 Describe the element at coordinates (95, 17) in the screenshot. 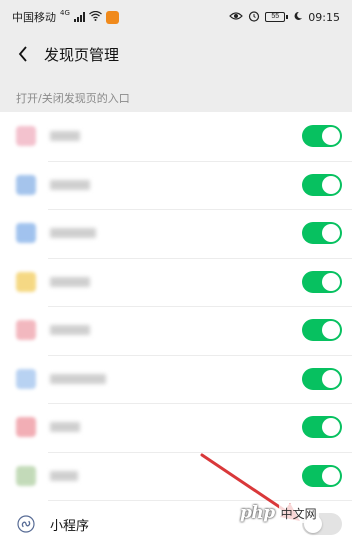

I see `wifi-icon` at that location.